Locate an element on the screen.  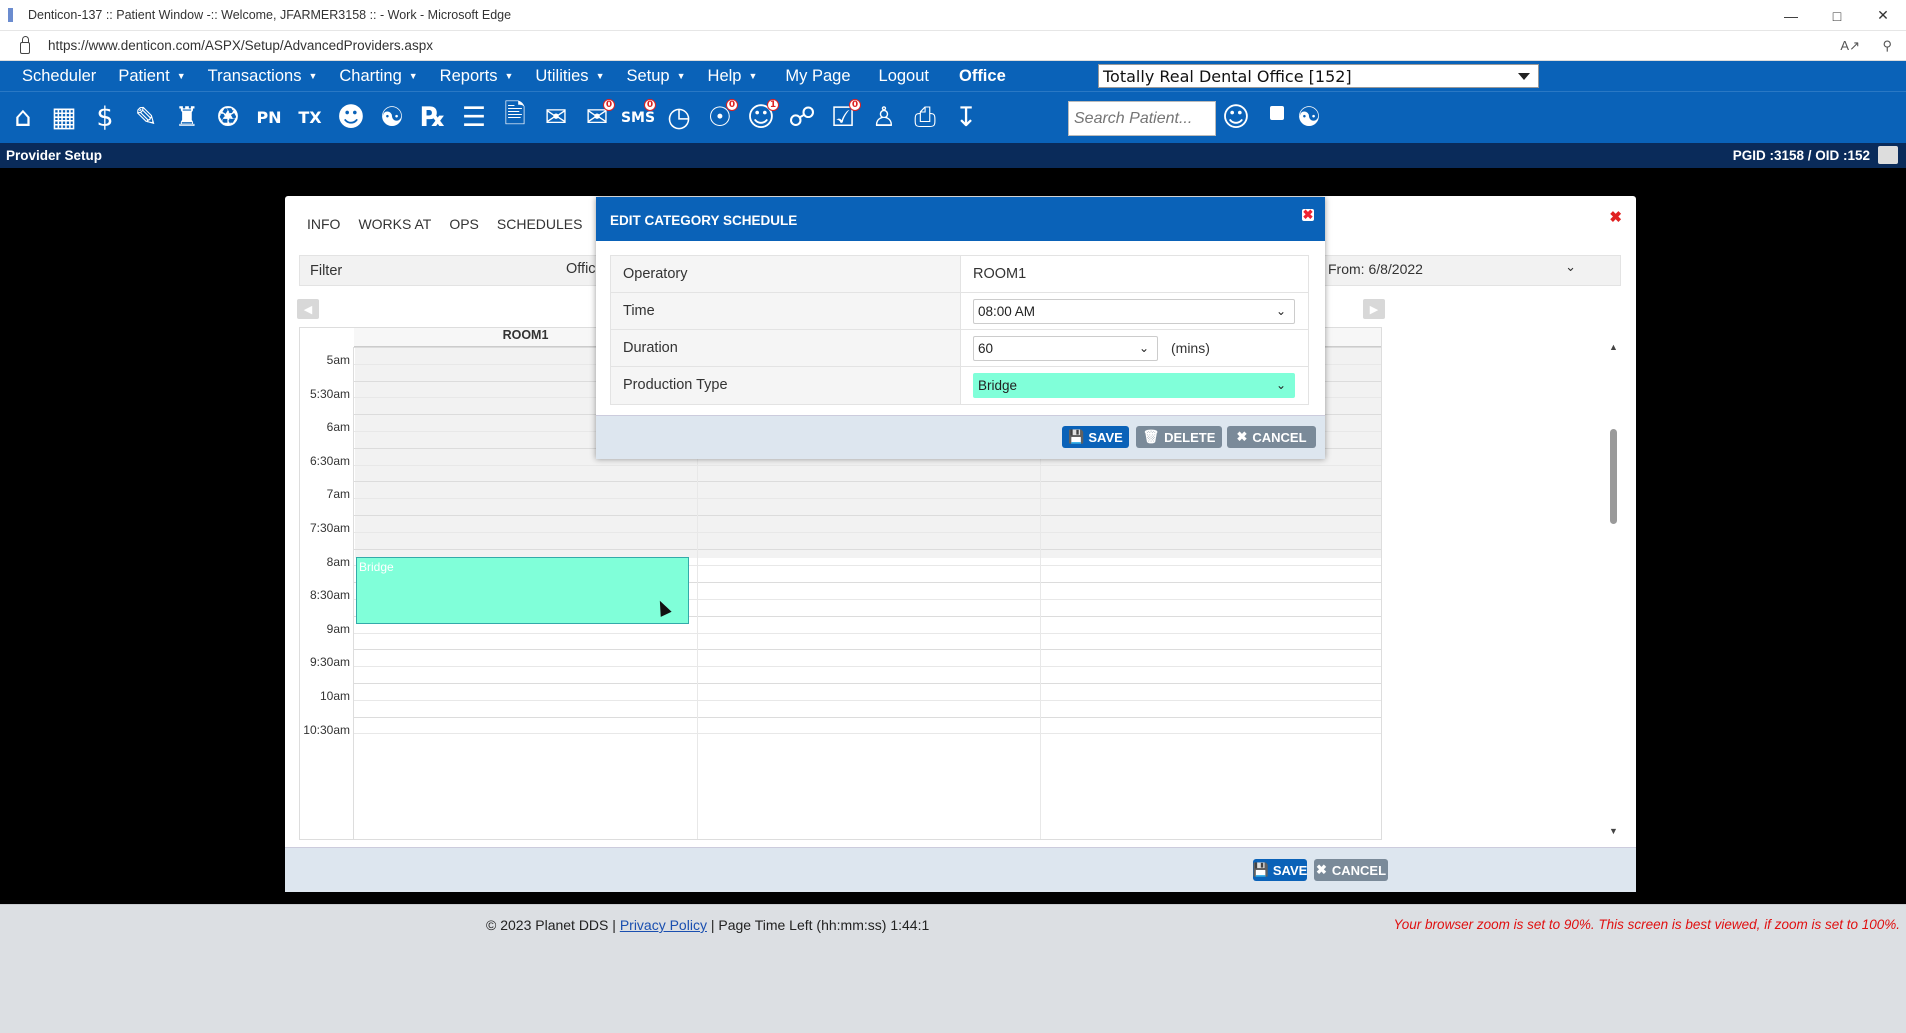
family-icon: ☯ is located at coordinates (392, 118).